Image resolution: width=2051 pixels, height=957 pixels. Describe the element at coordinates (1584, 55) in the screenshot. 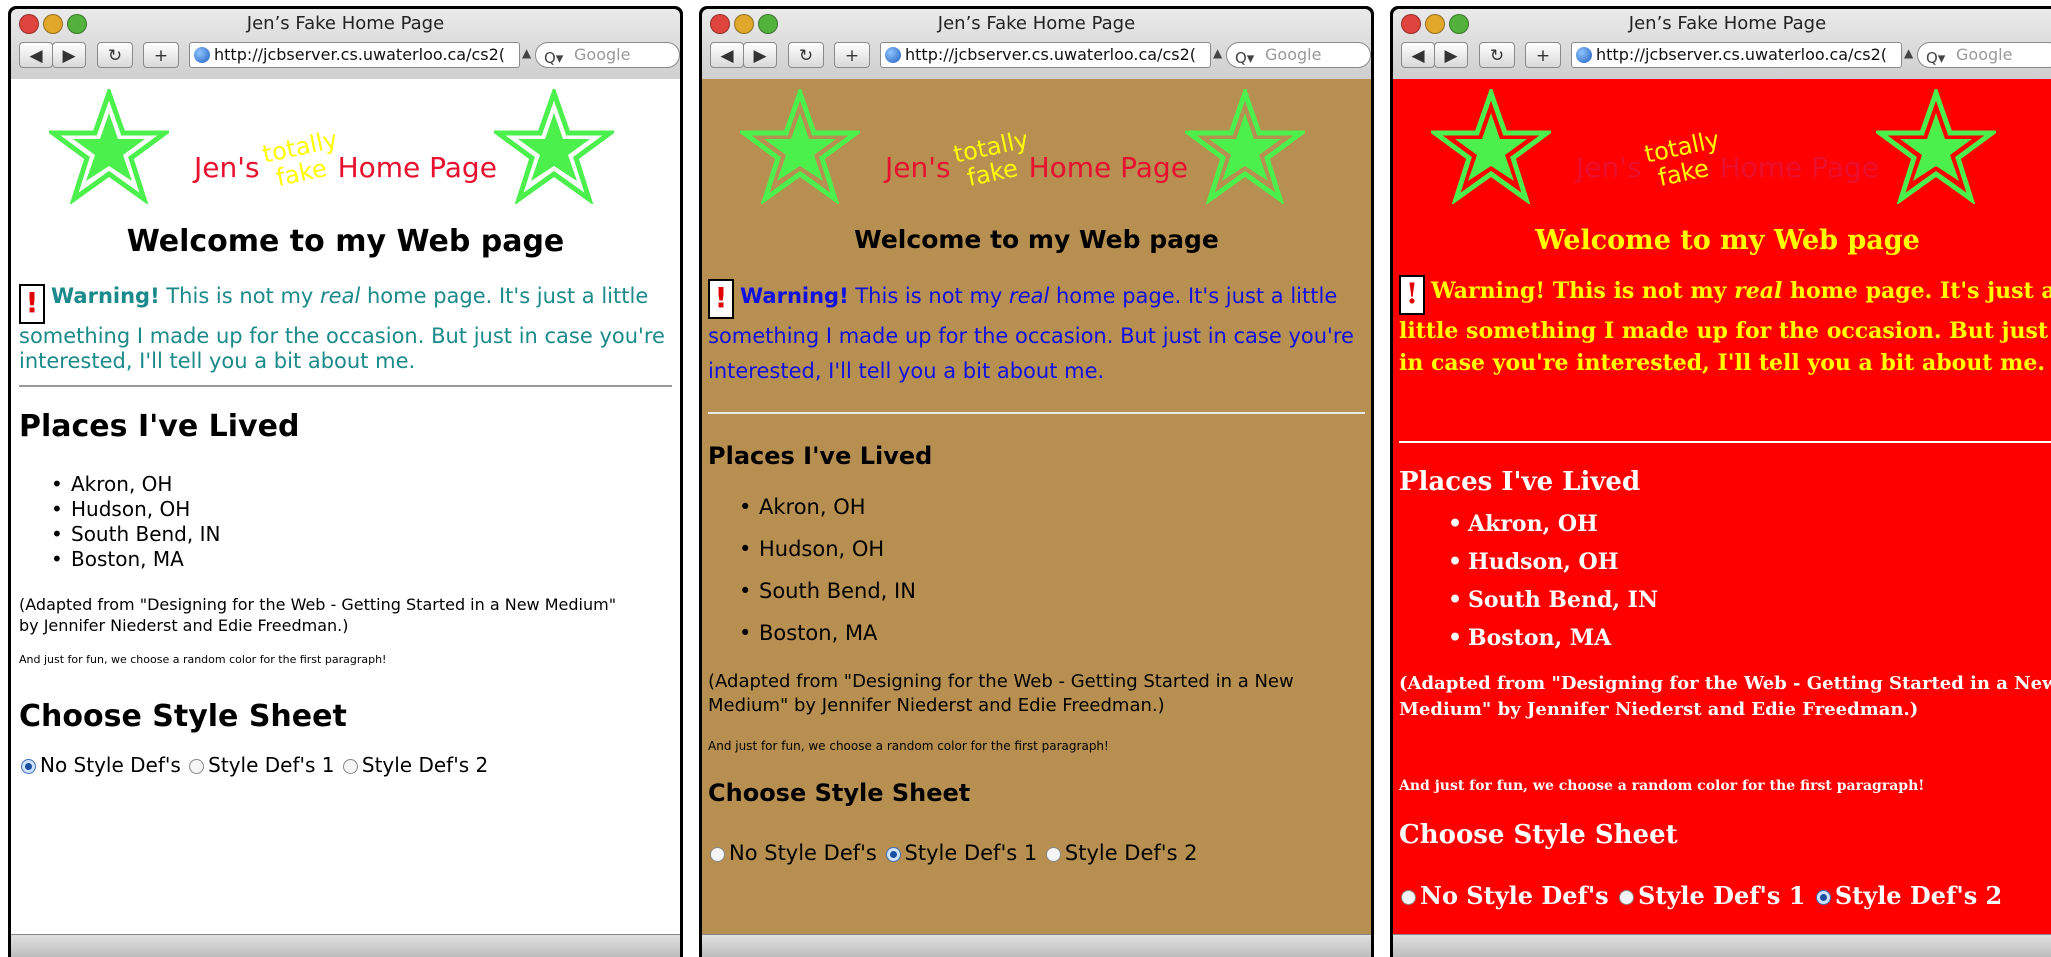

I see `globe-icon` at that location.